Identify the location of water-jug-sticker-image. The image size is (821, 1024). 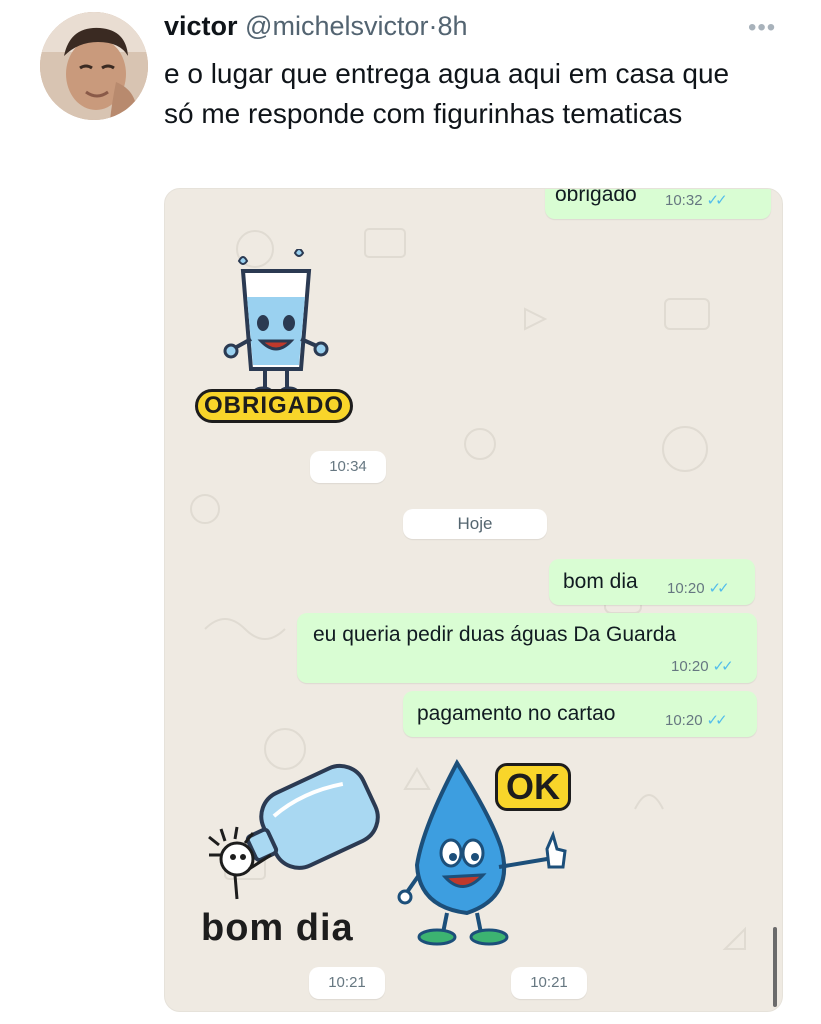
(294, 831).